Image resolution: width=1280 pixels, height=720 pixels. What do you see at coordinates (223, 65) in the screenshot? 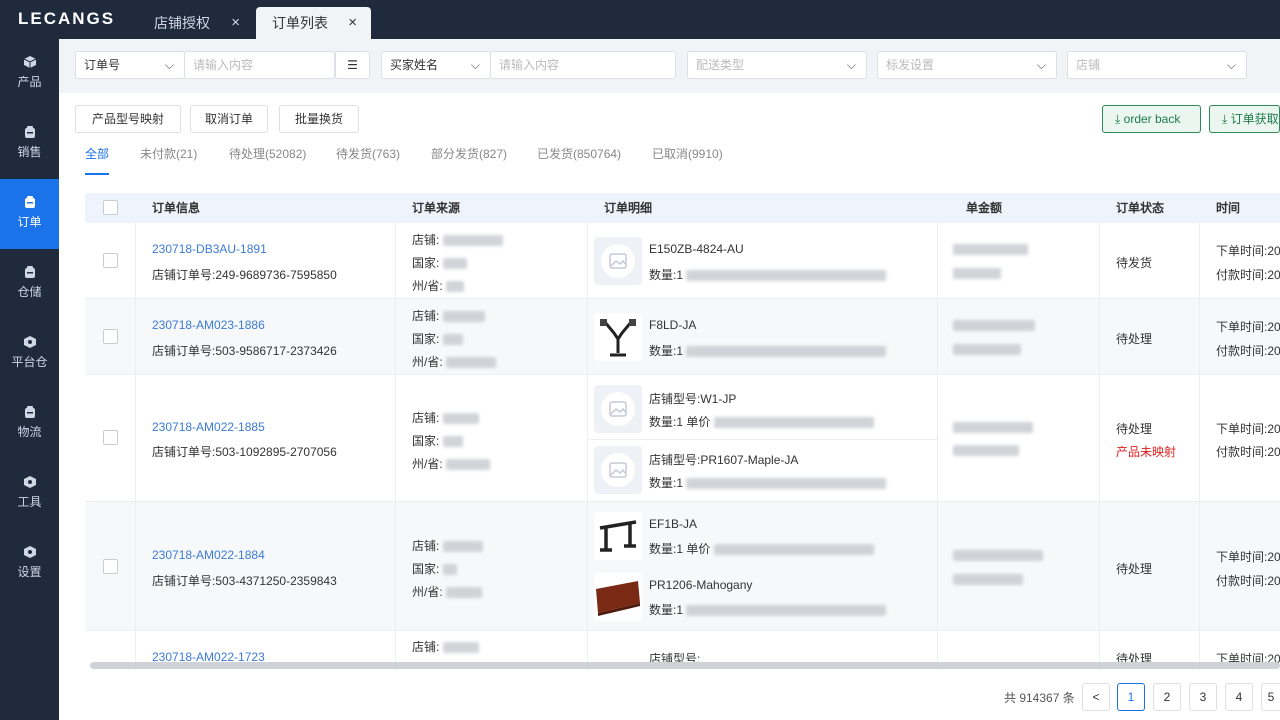
I see `input-placeholder: 请输入内容` at bounding box center [223, 65].